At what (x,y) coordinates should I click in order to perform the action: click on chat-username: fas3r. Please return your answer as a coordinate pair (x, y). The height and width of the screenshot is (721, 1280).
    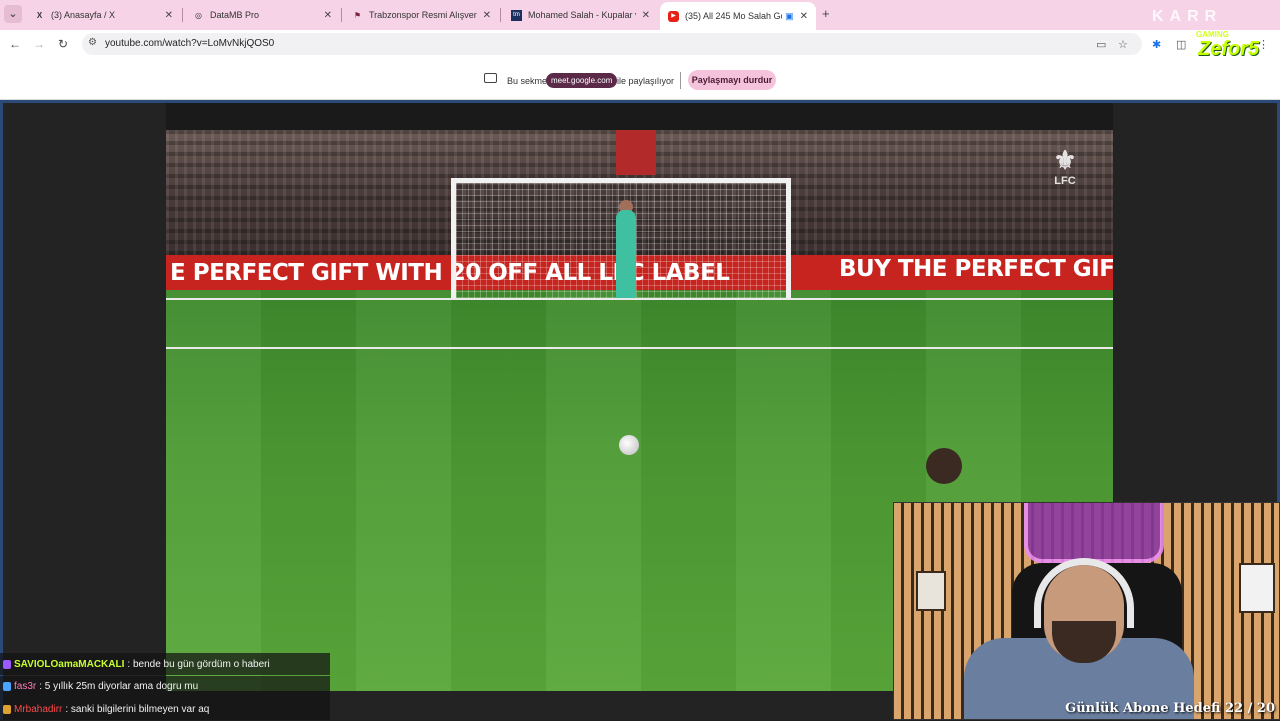
    Looking at the image, I should click on (25, 686).